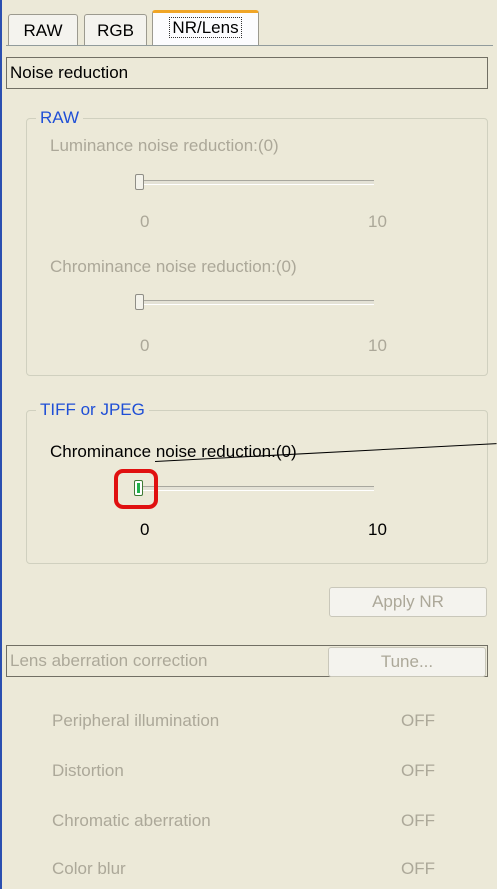 Image resolution: width=497 pixels, height=889 pixels. Describe the element at coordinates (418, 820) in the screenshot. I see `chromatic-aberration-value: OFF` at that location.